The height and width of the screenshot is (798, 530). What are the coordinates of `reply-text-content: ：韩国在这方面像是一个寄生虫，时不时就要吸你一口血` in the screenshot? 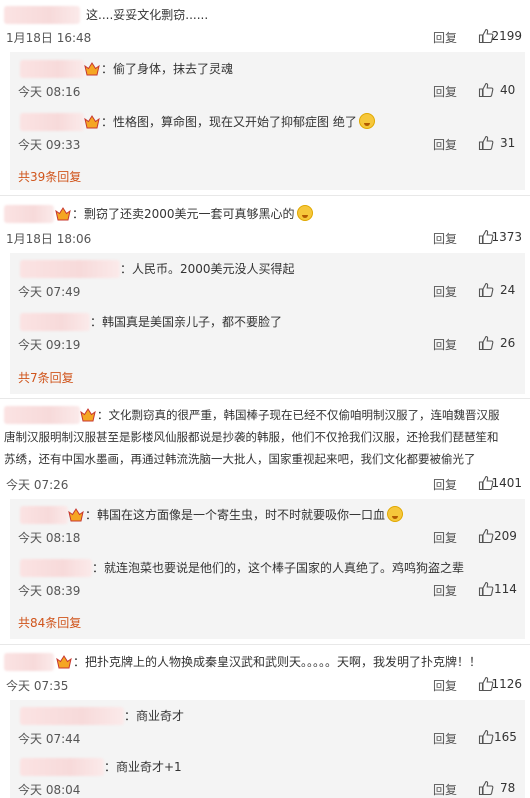 It's located at (235, 515).